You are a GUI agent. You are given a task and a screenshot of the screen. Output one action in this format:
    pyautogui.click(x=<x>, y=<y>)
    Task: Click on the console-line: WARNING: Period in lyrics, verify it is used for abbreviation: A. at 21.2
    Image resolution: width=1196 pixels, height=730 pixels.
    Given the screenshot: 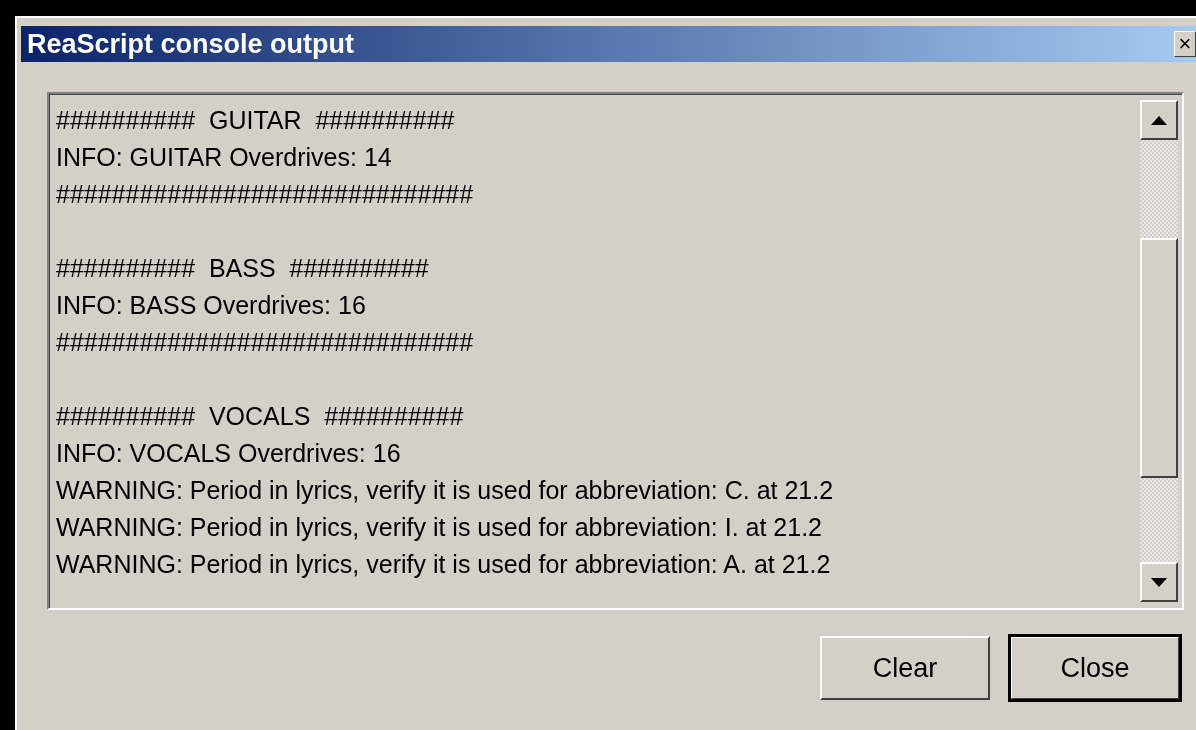 What is the action you would take?
    pyautogui.click(x=444, y=564)
    